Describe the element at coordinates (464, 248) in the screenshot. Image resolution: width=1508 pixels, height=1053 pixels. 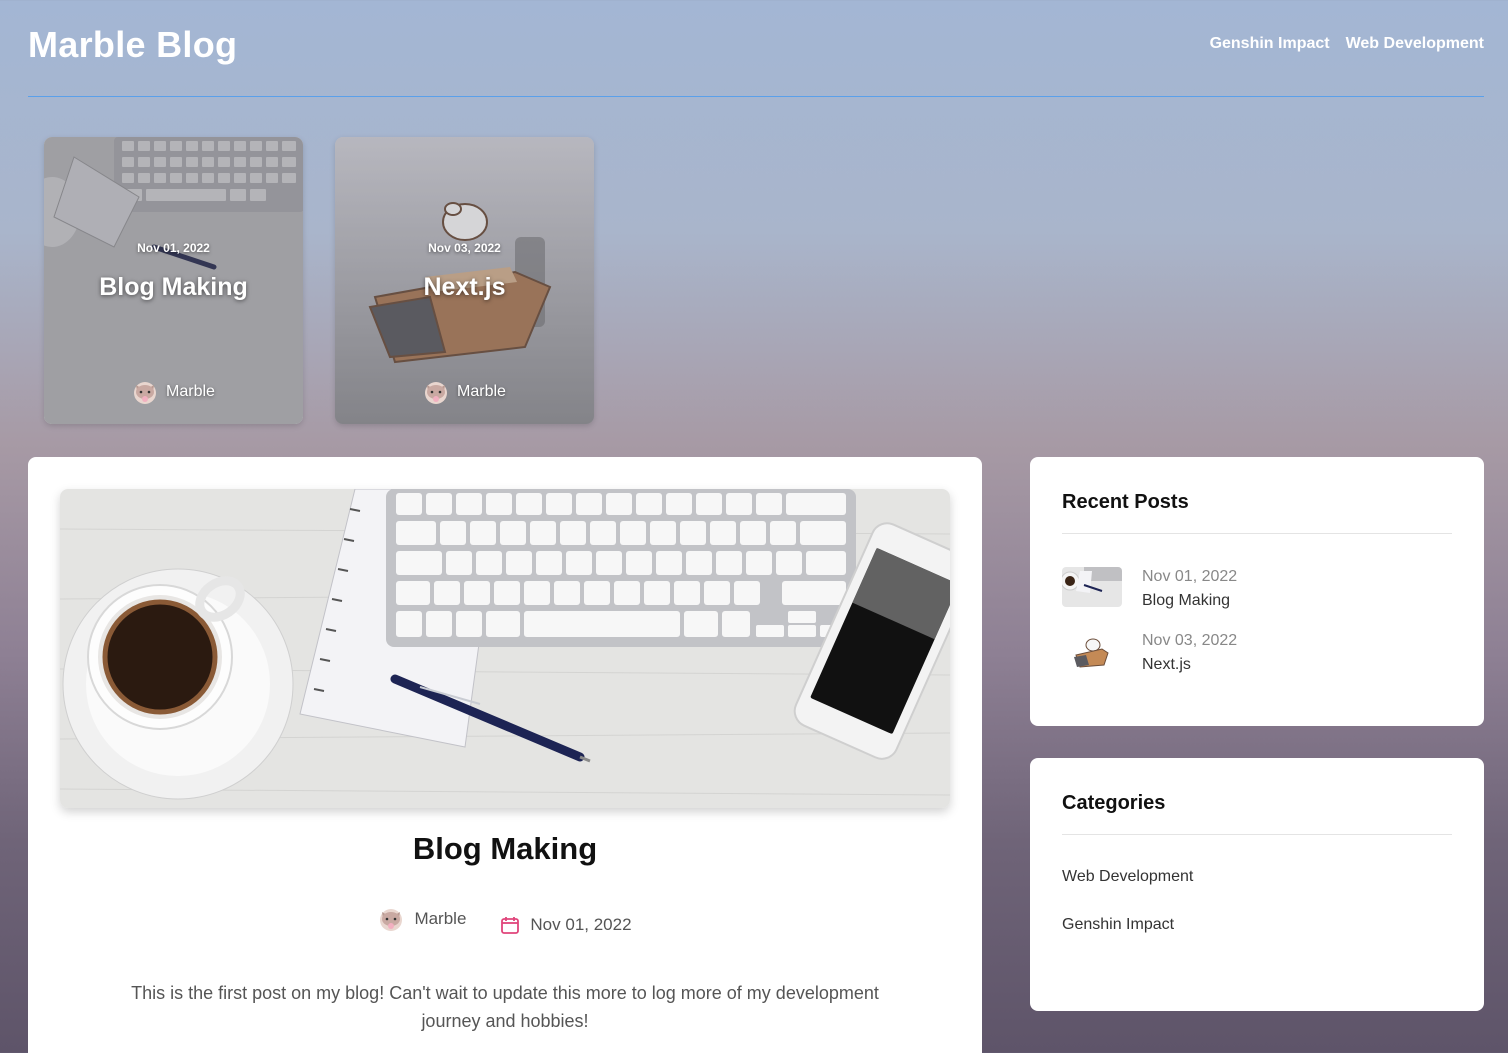
I see `card-date: Nov 03, 2022` at that location.